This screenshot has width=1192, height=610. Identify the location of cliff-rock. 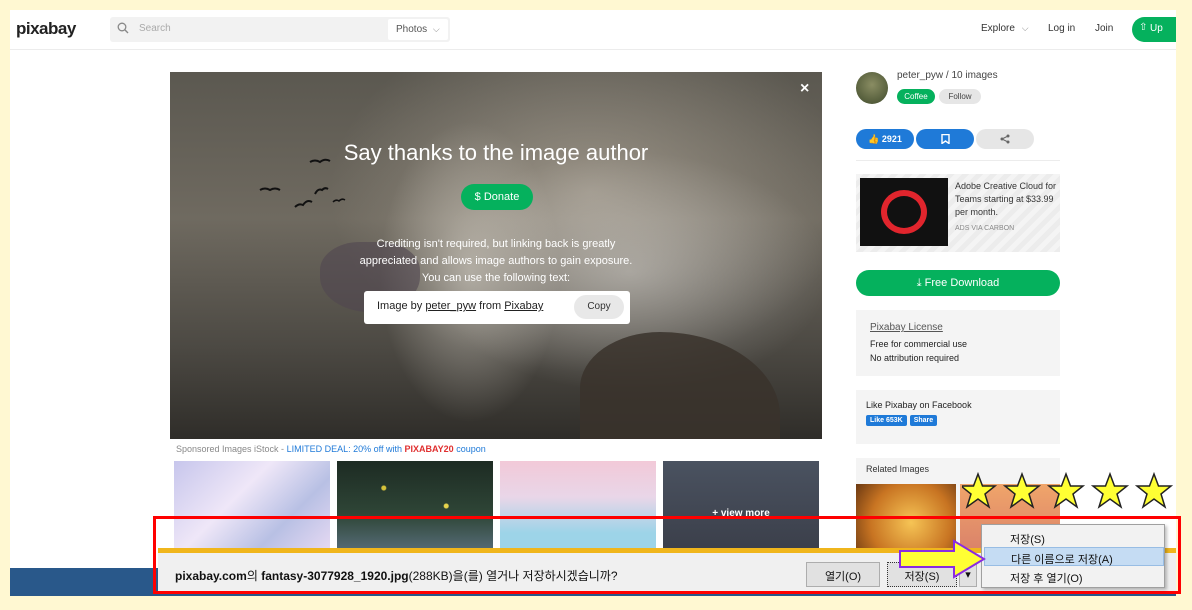
(680, 385).